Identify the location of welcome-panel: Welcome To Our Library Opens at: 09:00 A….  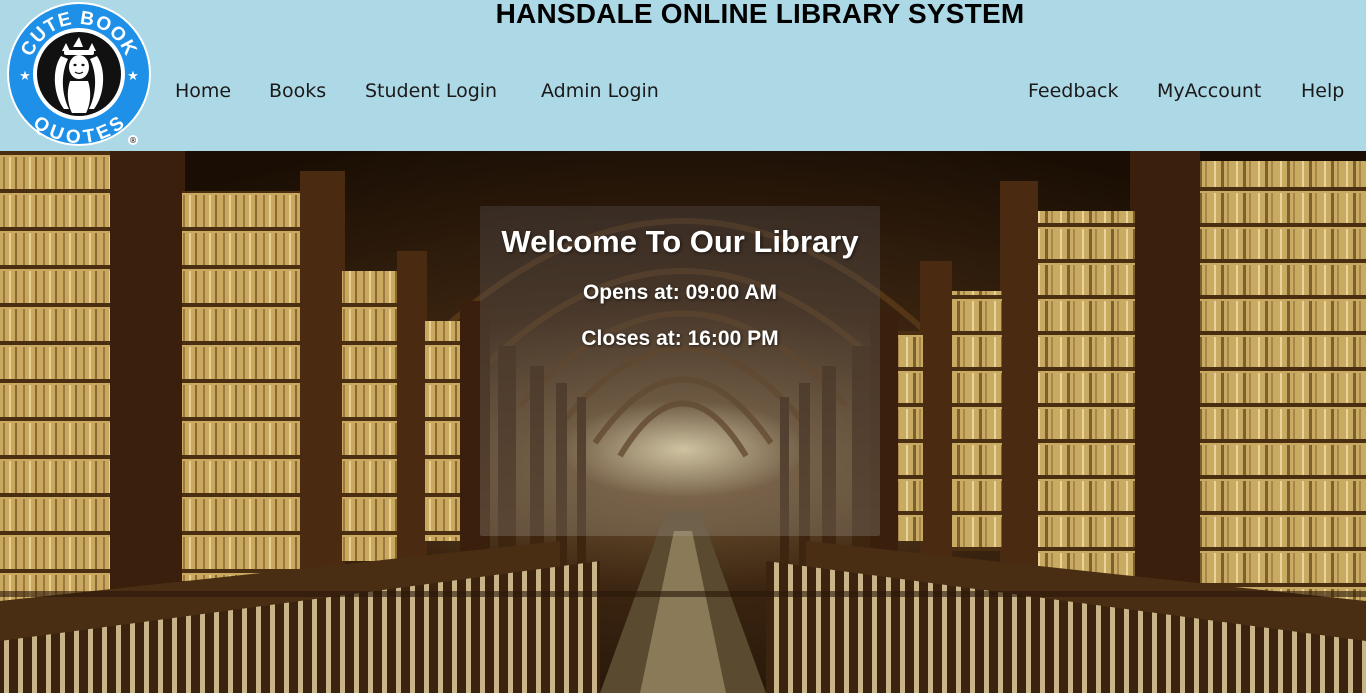
(680, 371).